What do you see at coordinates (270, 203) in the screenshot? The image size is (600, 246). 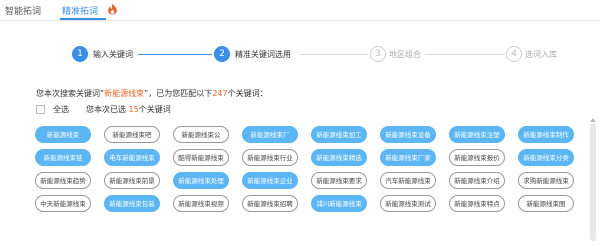 I see `keyword-pill: 新能源线束招聘` at bounding box center [270, 203].